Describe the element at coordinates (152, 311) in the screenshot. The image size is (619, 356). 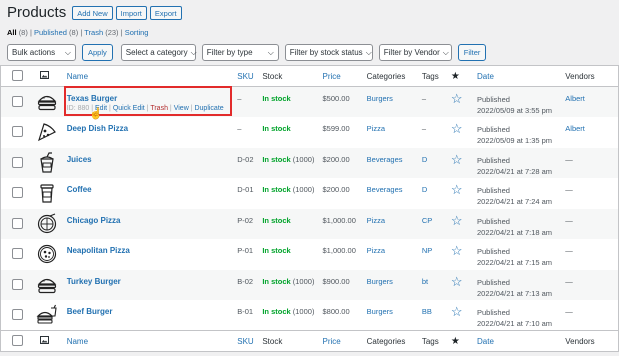
I see `product-name-link: Beef Burger` at that location.